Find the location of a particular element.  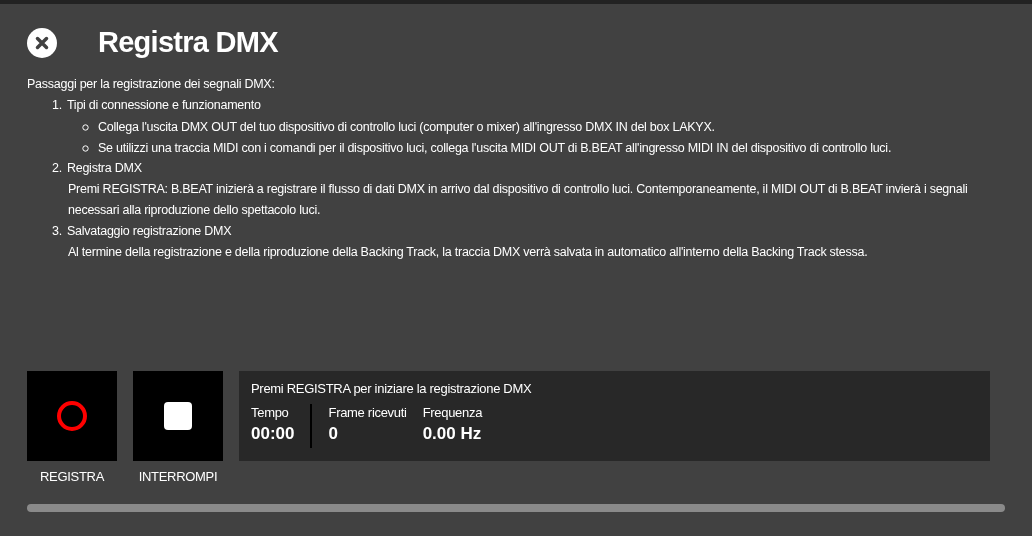

step-title: Salvataggio registrazione DMX is located at coordinates (149, 231).